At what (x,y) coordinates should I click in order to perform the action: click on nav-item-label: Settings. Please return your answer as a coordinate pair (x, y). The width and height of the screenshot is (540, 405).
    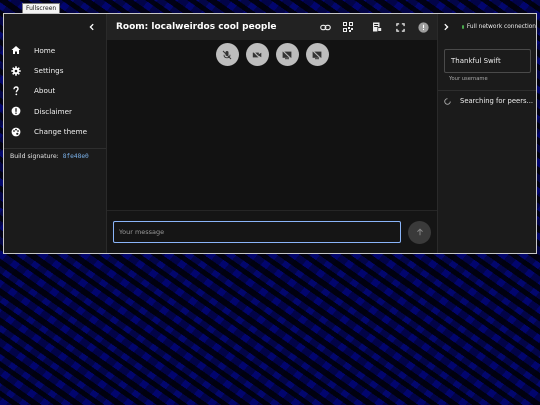
    Looking at the image, I should click on (49, 71).